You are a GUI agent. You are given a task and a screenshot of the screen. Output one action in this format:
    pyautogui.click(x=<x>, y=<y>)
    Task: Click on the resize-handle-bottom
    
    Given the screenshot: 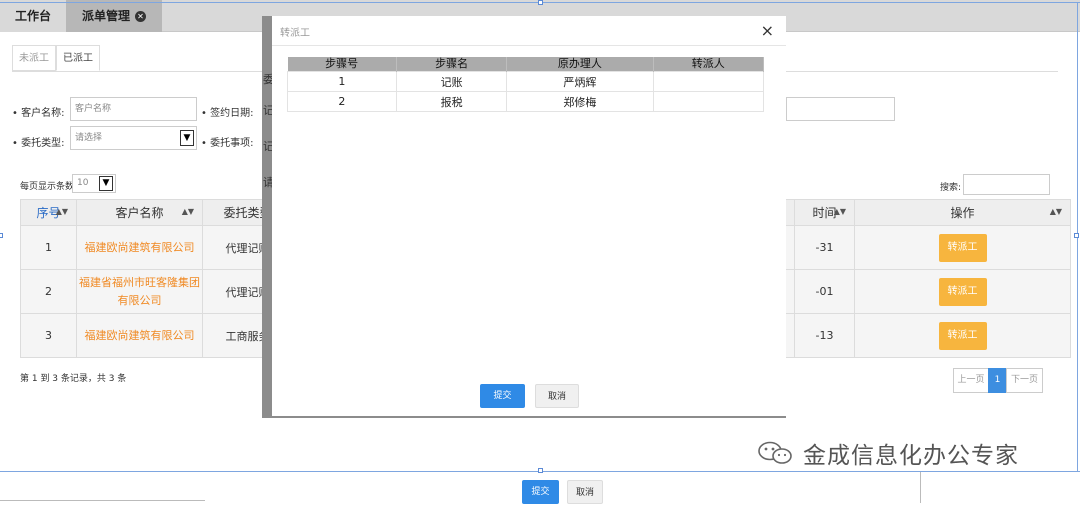 What is the action you would take?
    pyautogui.click(x=540, y=470)
    